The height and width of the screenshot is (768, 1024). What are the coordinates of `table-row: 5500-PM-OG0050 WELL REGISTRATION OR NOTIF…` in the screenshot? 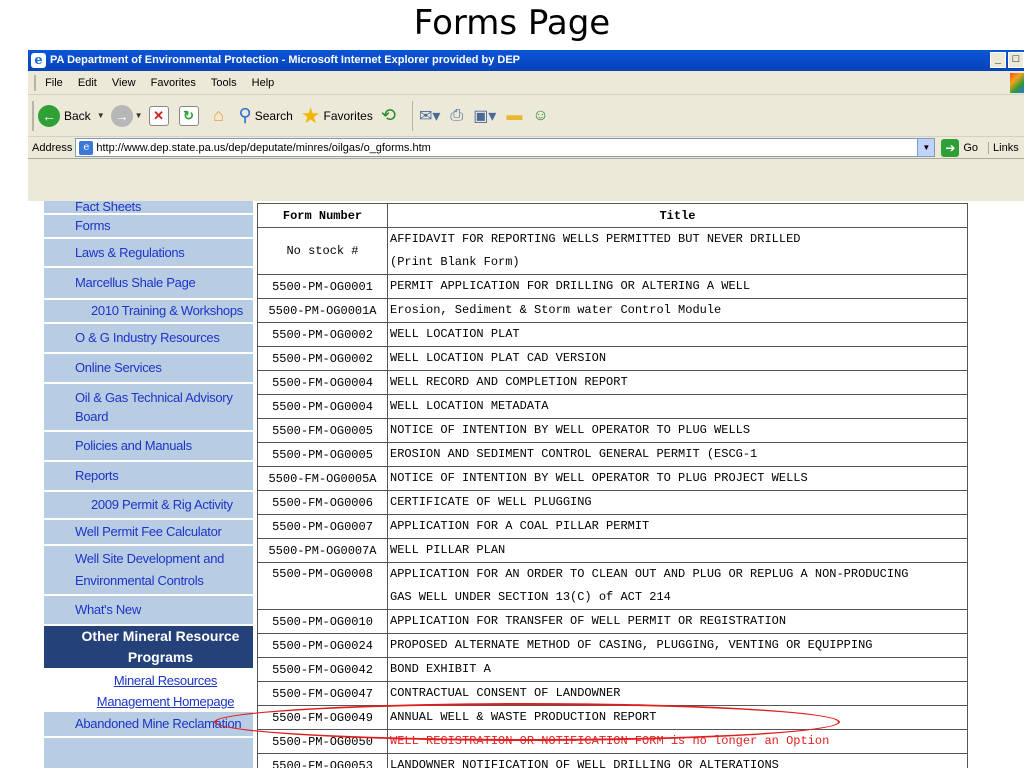 It's located at (612, 741).